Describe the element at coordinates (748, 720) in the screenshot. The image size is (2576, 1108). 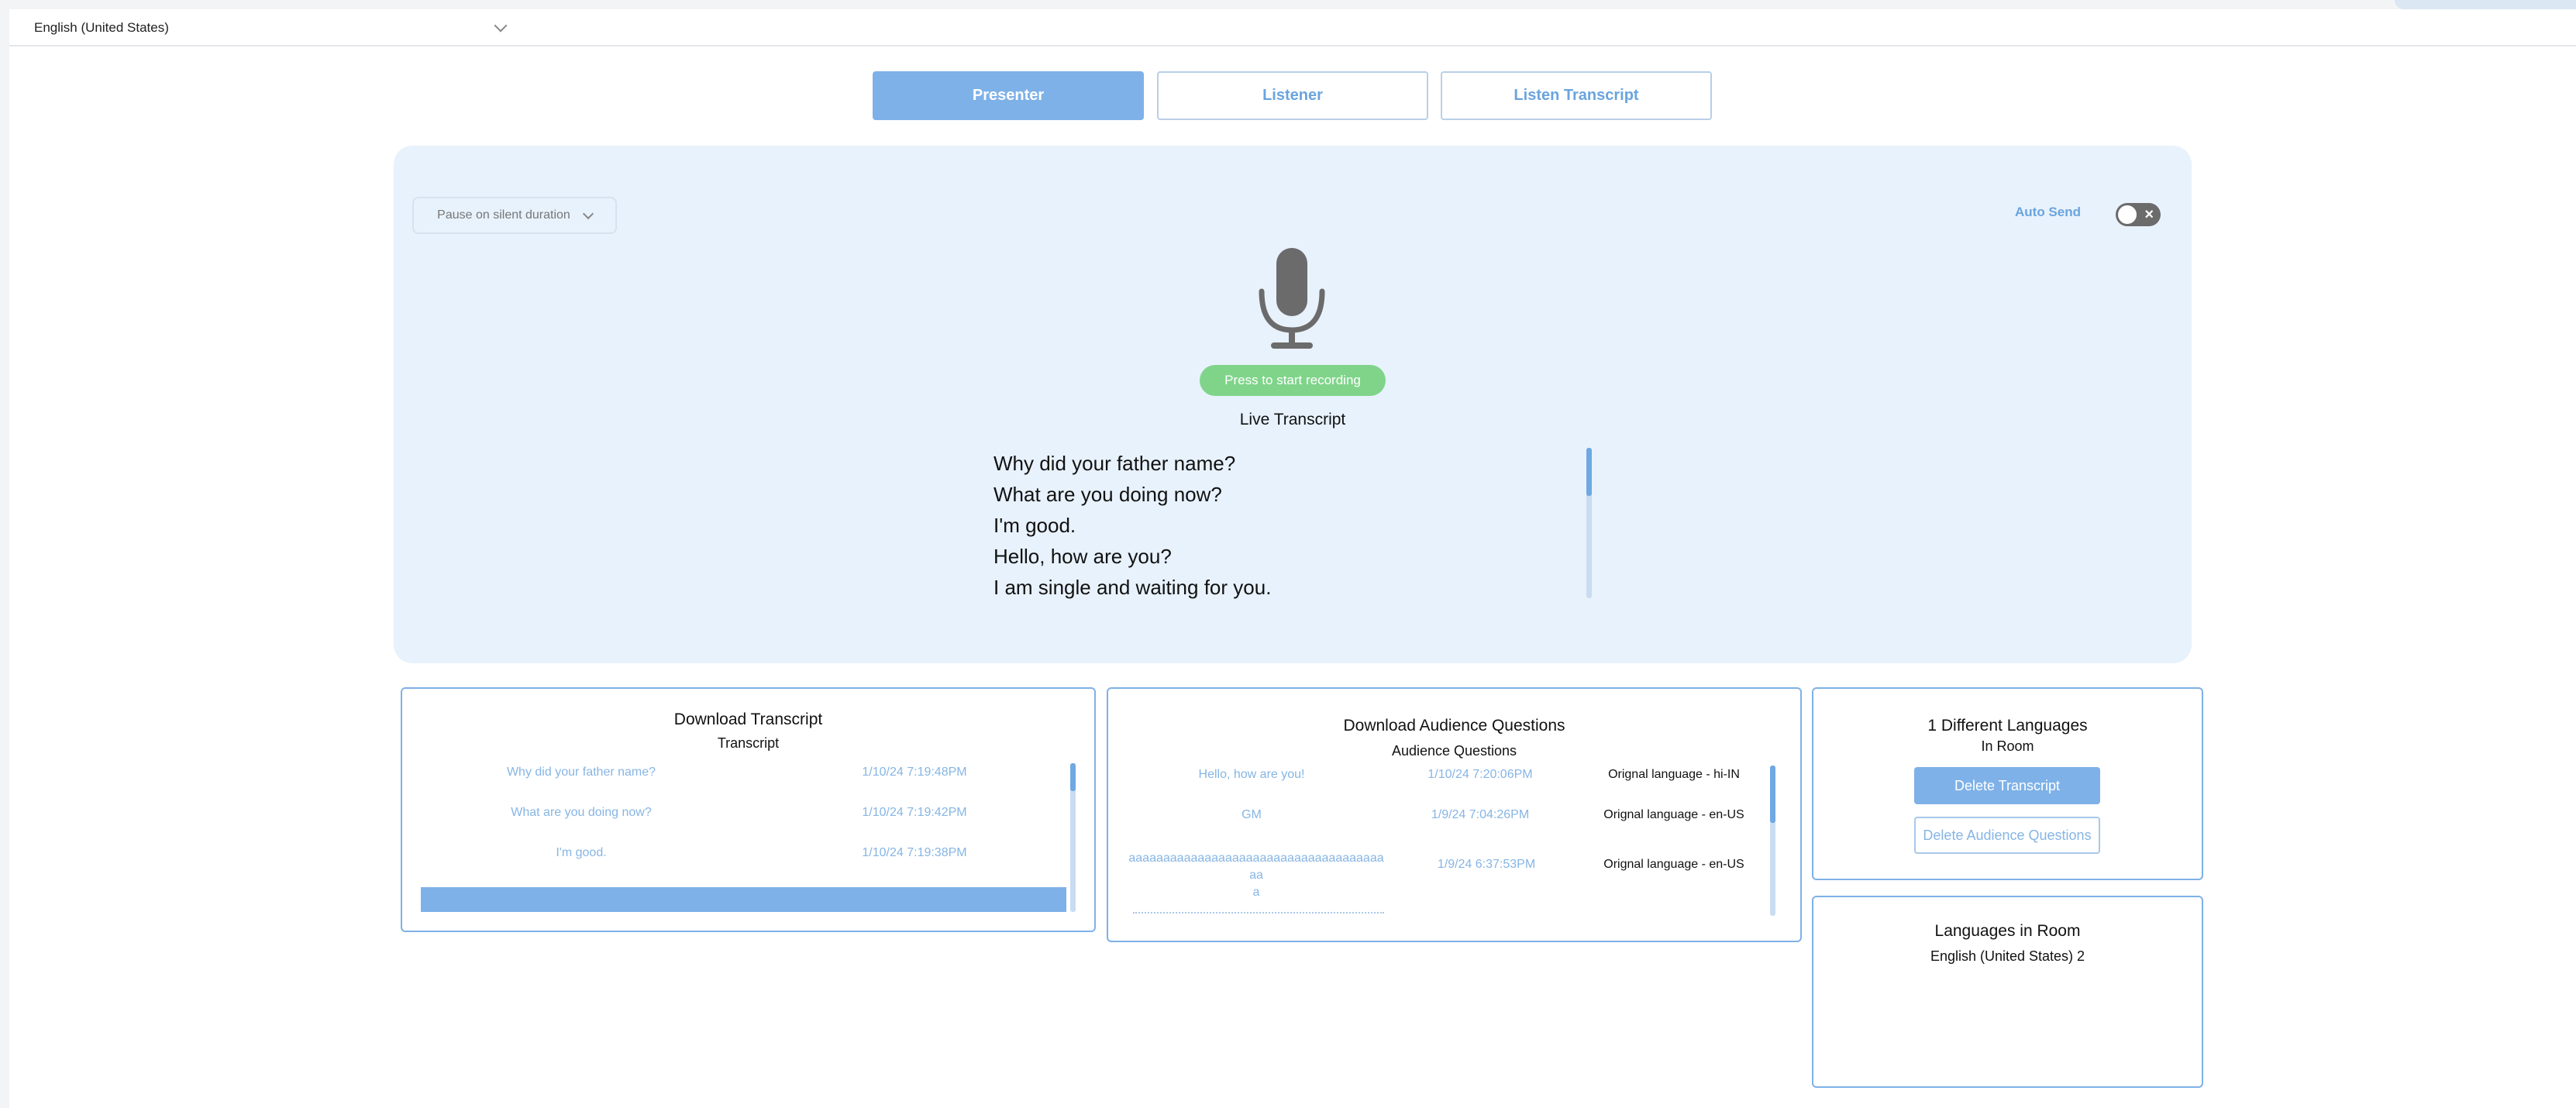
I see `download-transcript-link: Download Transcript` at that location.